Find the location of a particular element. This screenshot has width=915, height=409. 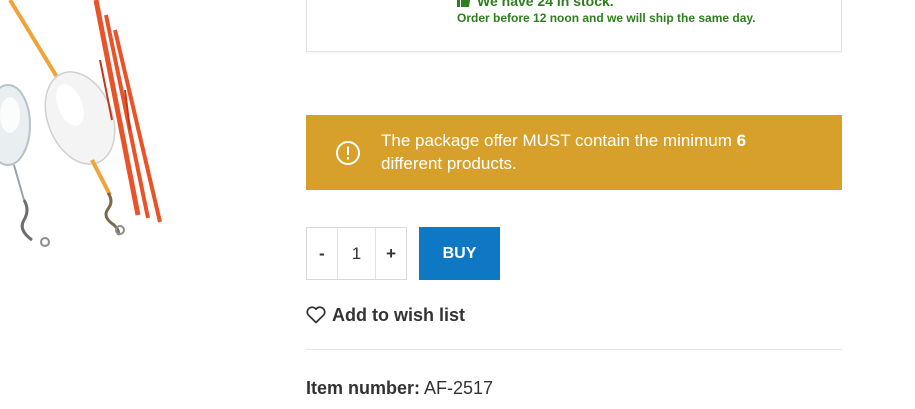

thumbs-up-icon is located at coordinates (463, 3).